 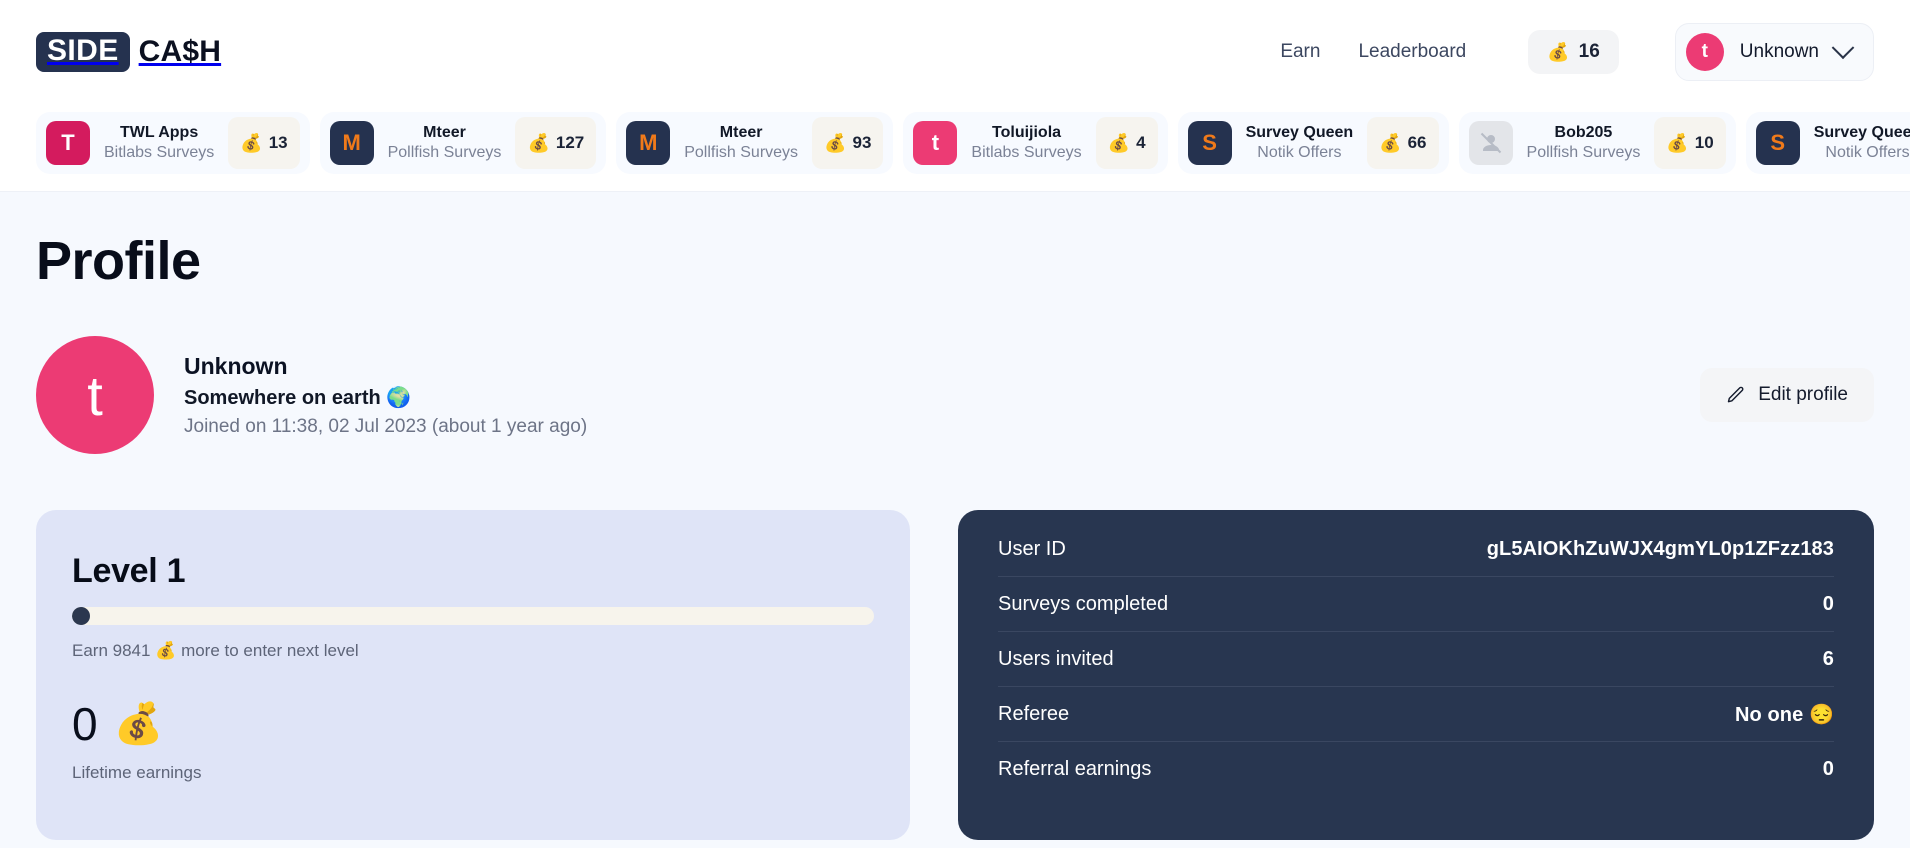 I want to click on activity-coin-value: 4, so click(x=1141, y=142).